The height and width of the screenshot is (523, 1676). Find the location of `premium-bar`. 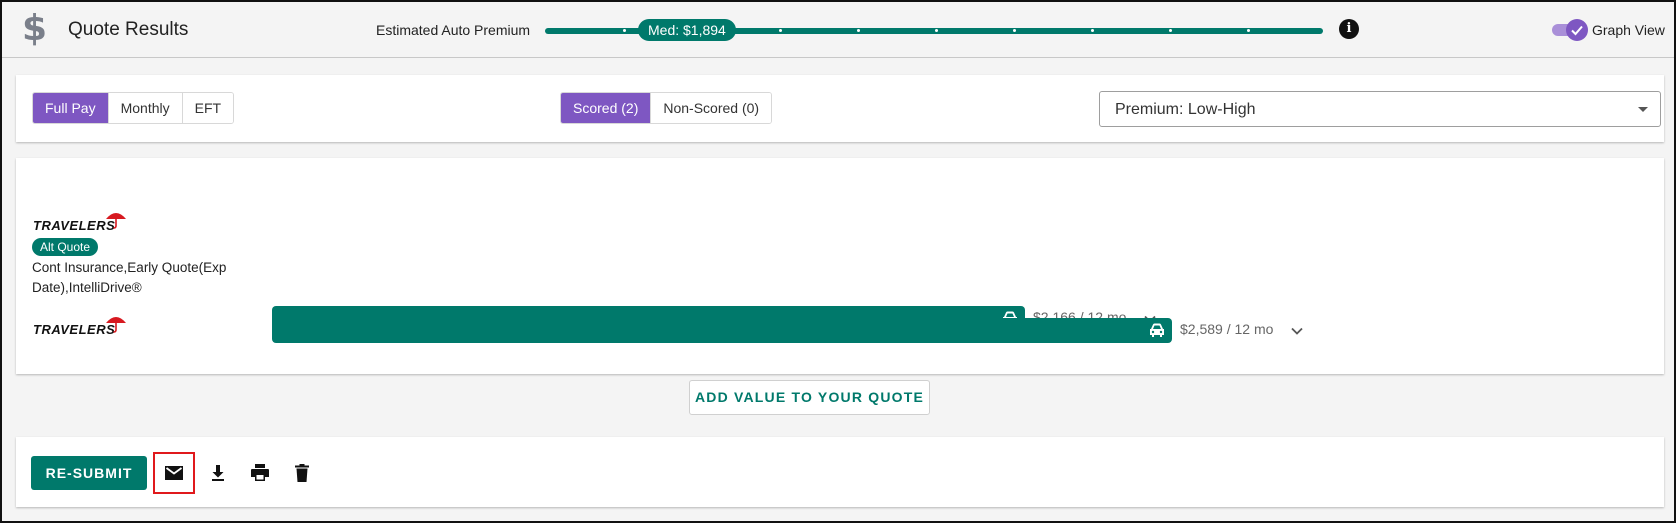

premium-bar is located at coordinates (722, 330).